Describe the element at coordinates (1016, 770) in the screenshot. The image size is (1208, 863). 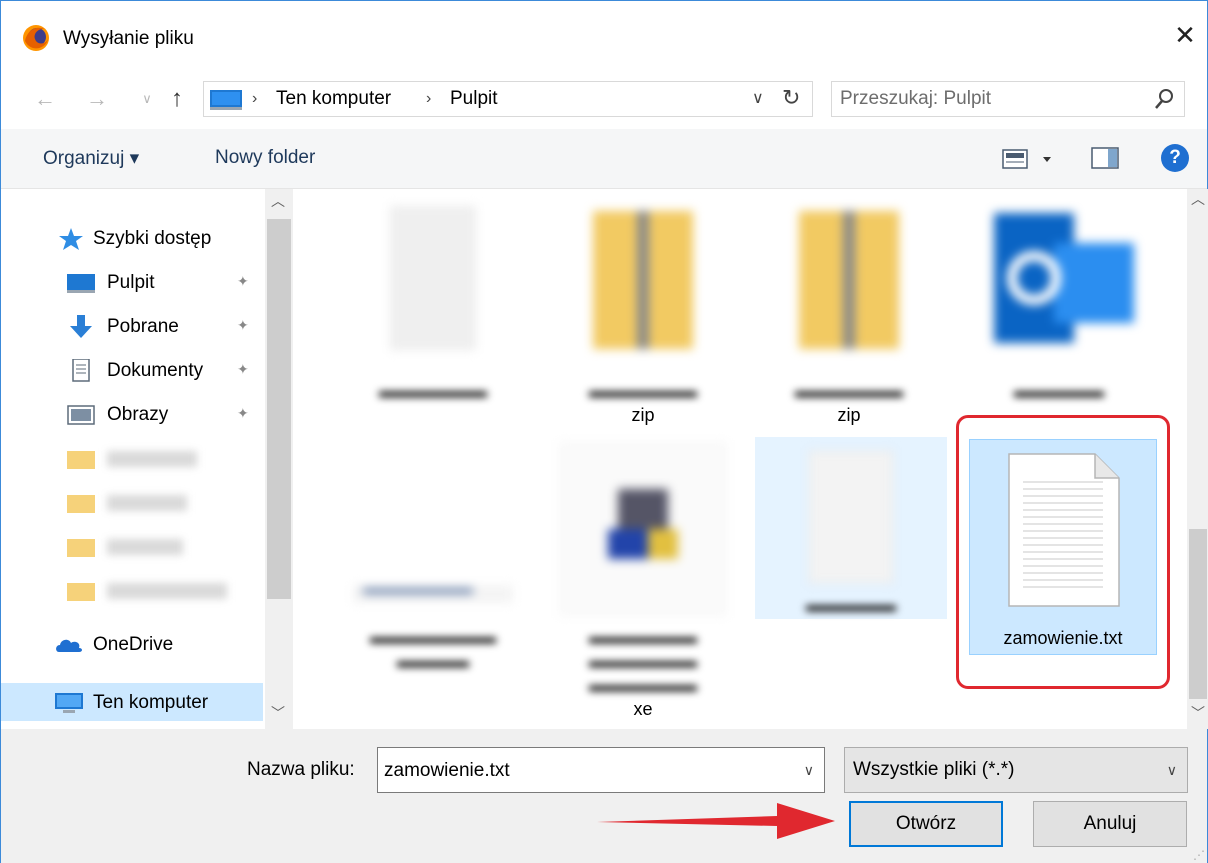
I see `file-type-select: Wszystkie pliki (*.*) ∨` at that location.